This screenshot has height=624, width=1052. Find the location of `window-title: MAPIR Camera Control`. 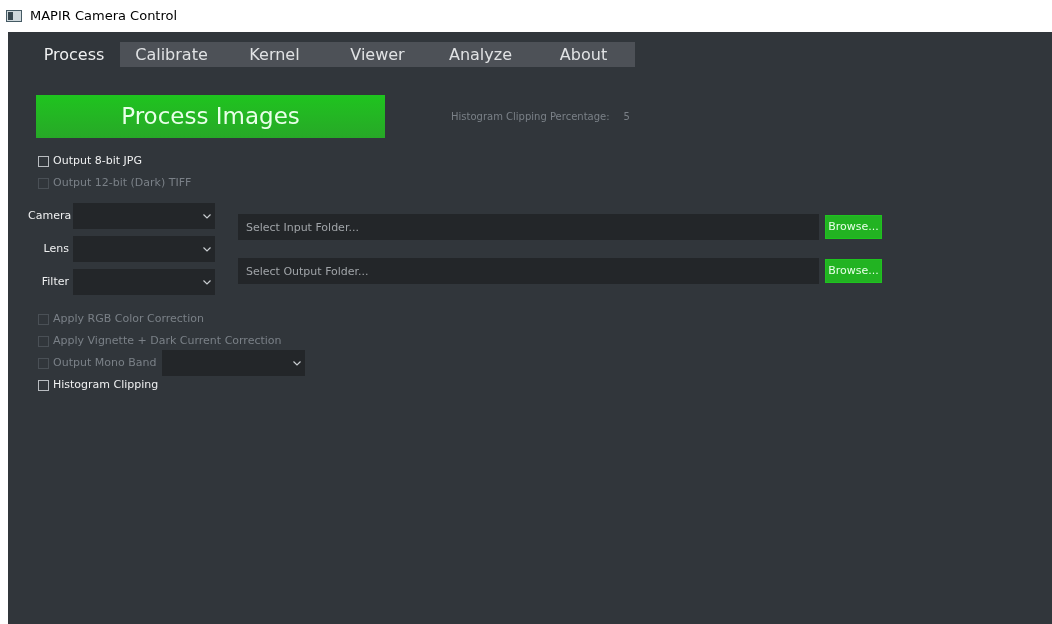

window-title: MAPIR Camera Control is located at coordinates (104, 16).